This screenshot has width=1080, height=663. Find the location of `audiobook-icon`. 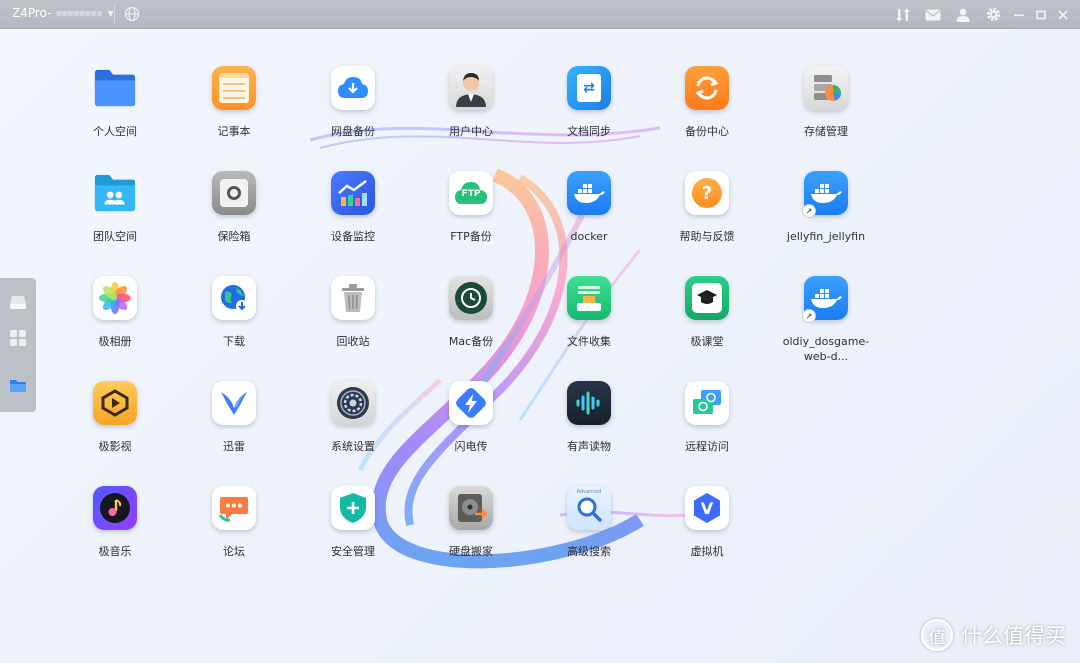

audiobook-icon is located at coordinates (589, 403).